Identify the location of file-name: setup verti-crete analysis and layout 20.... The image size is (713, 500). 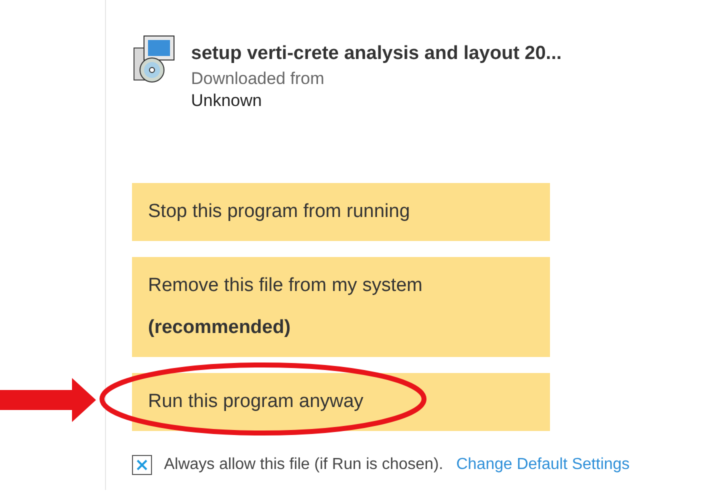
(376, 54).